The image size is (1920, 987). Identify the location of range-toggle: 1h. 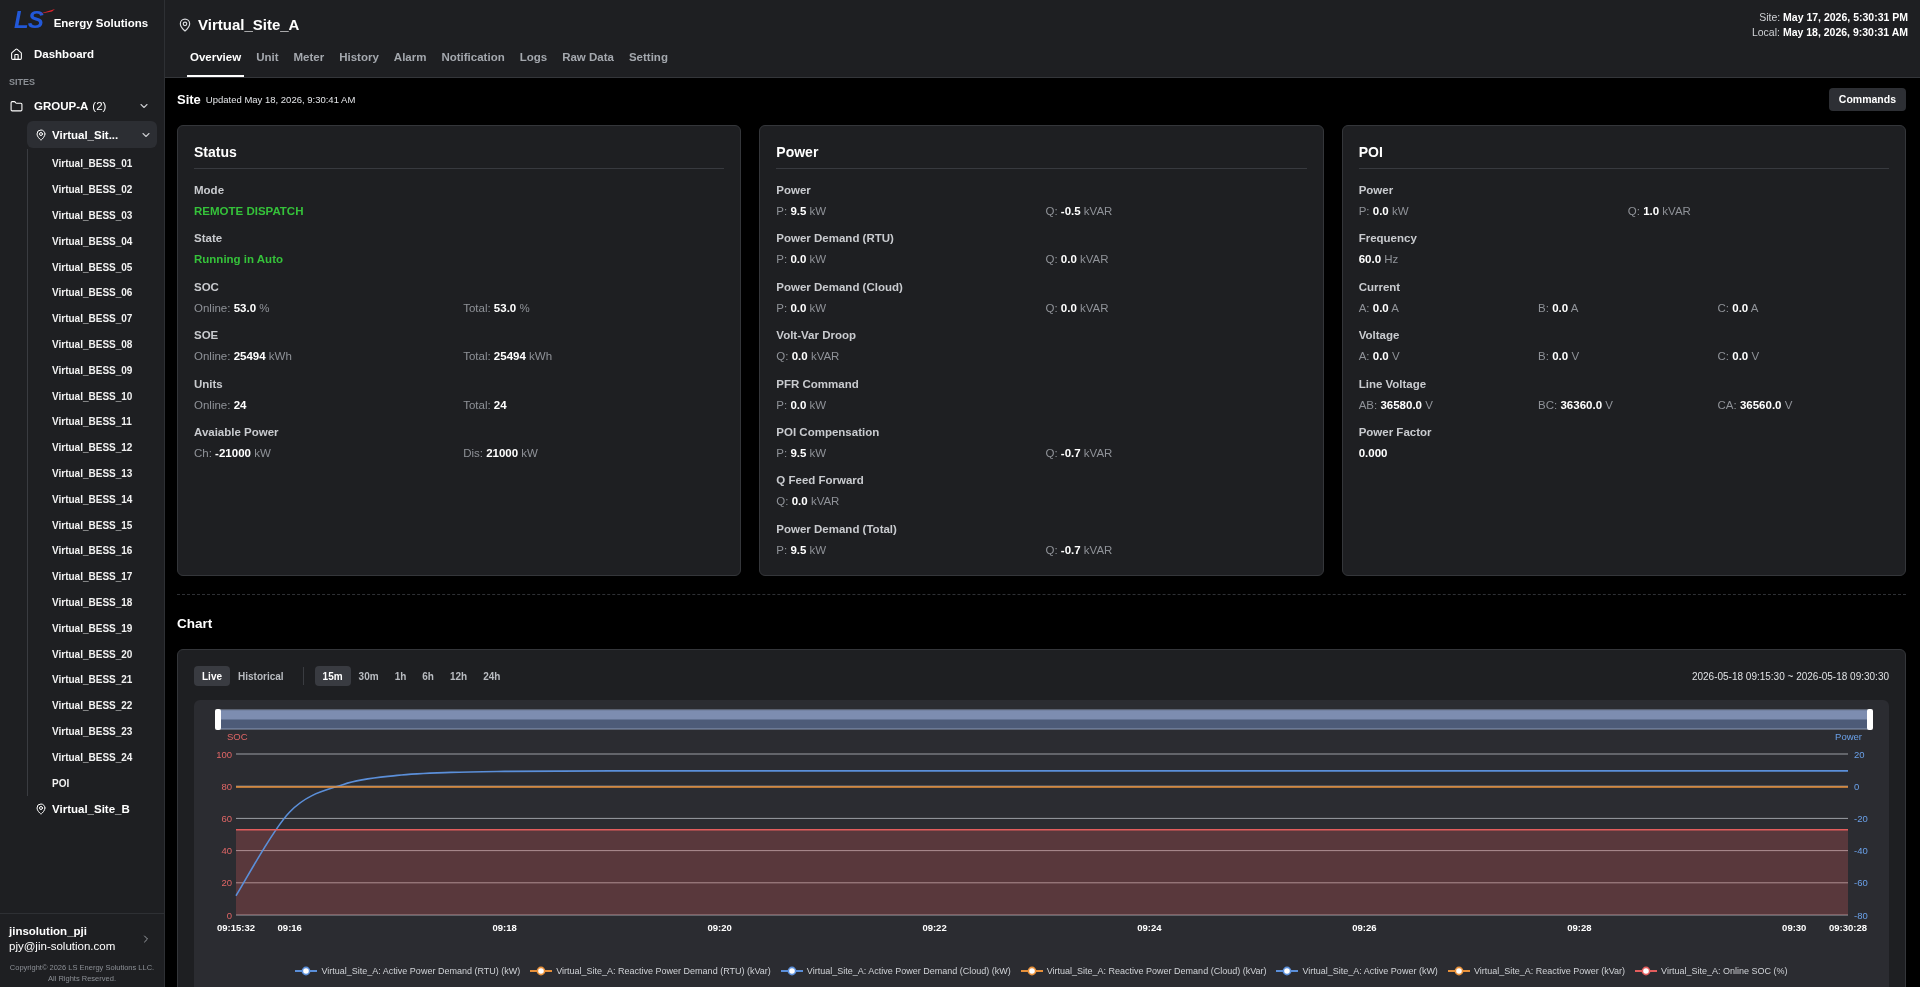
(400, 676).